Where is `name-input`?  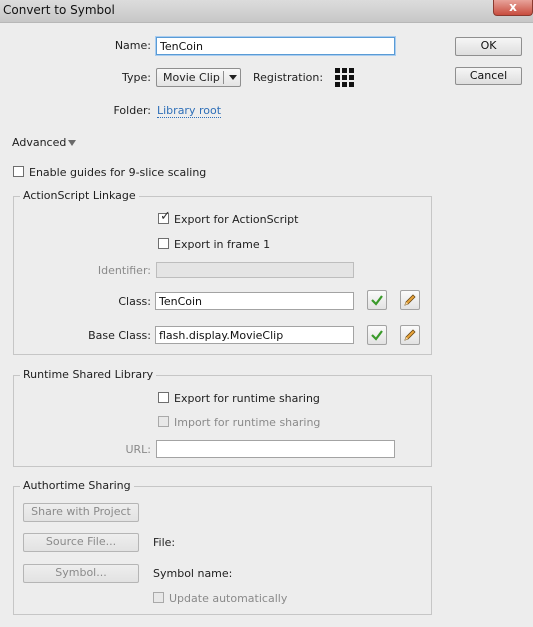 name-input is located at coordinates (275, 46).